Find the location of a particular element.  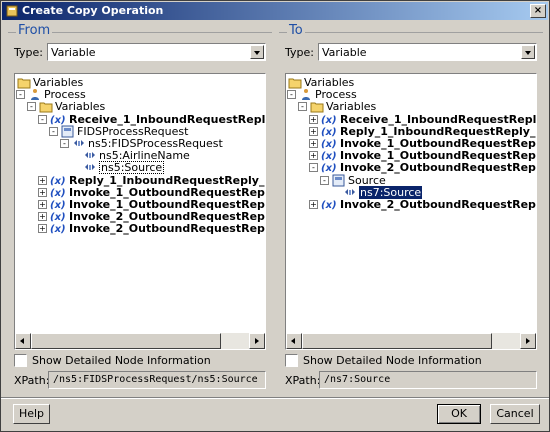

tree-node: ns7:Source is located at coordinates (411, 192).